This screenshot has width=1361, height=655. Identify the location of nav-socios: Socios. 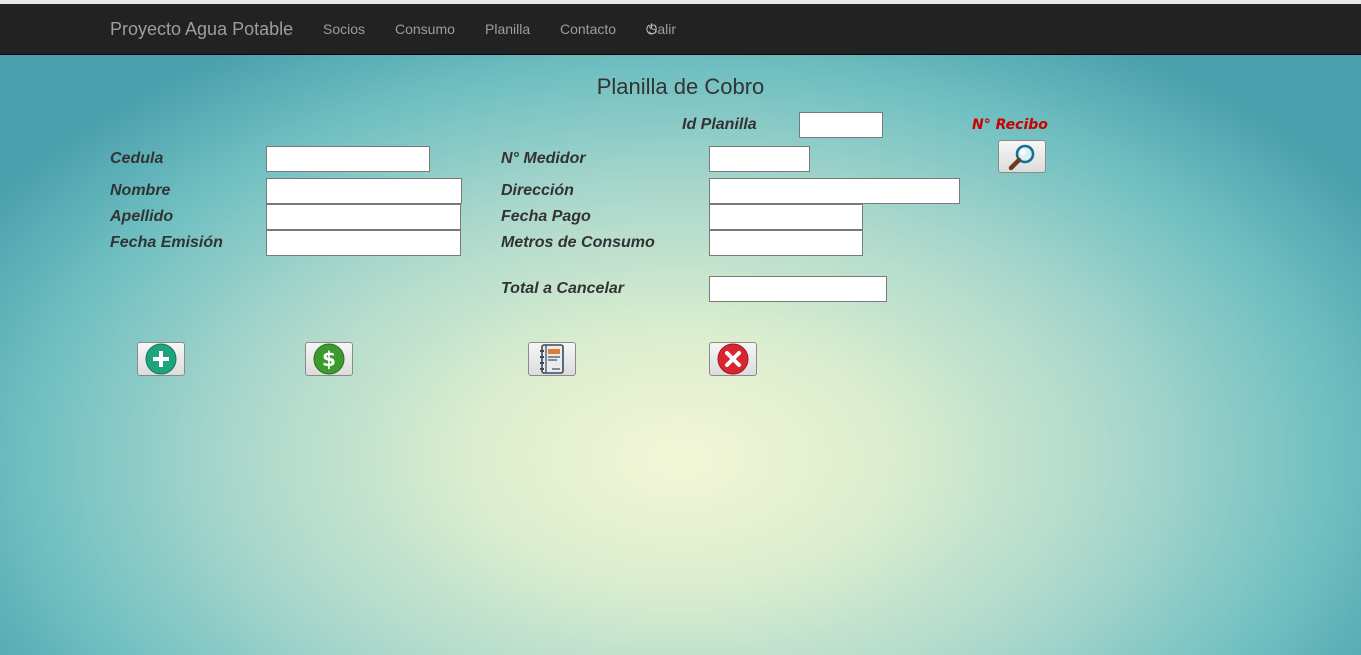
(344, 29).